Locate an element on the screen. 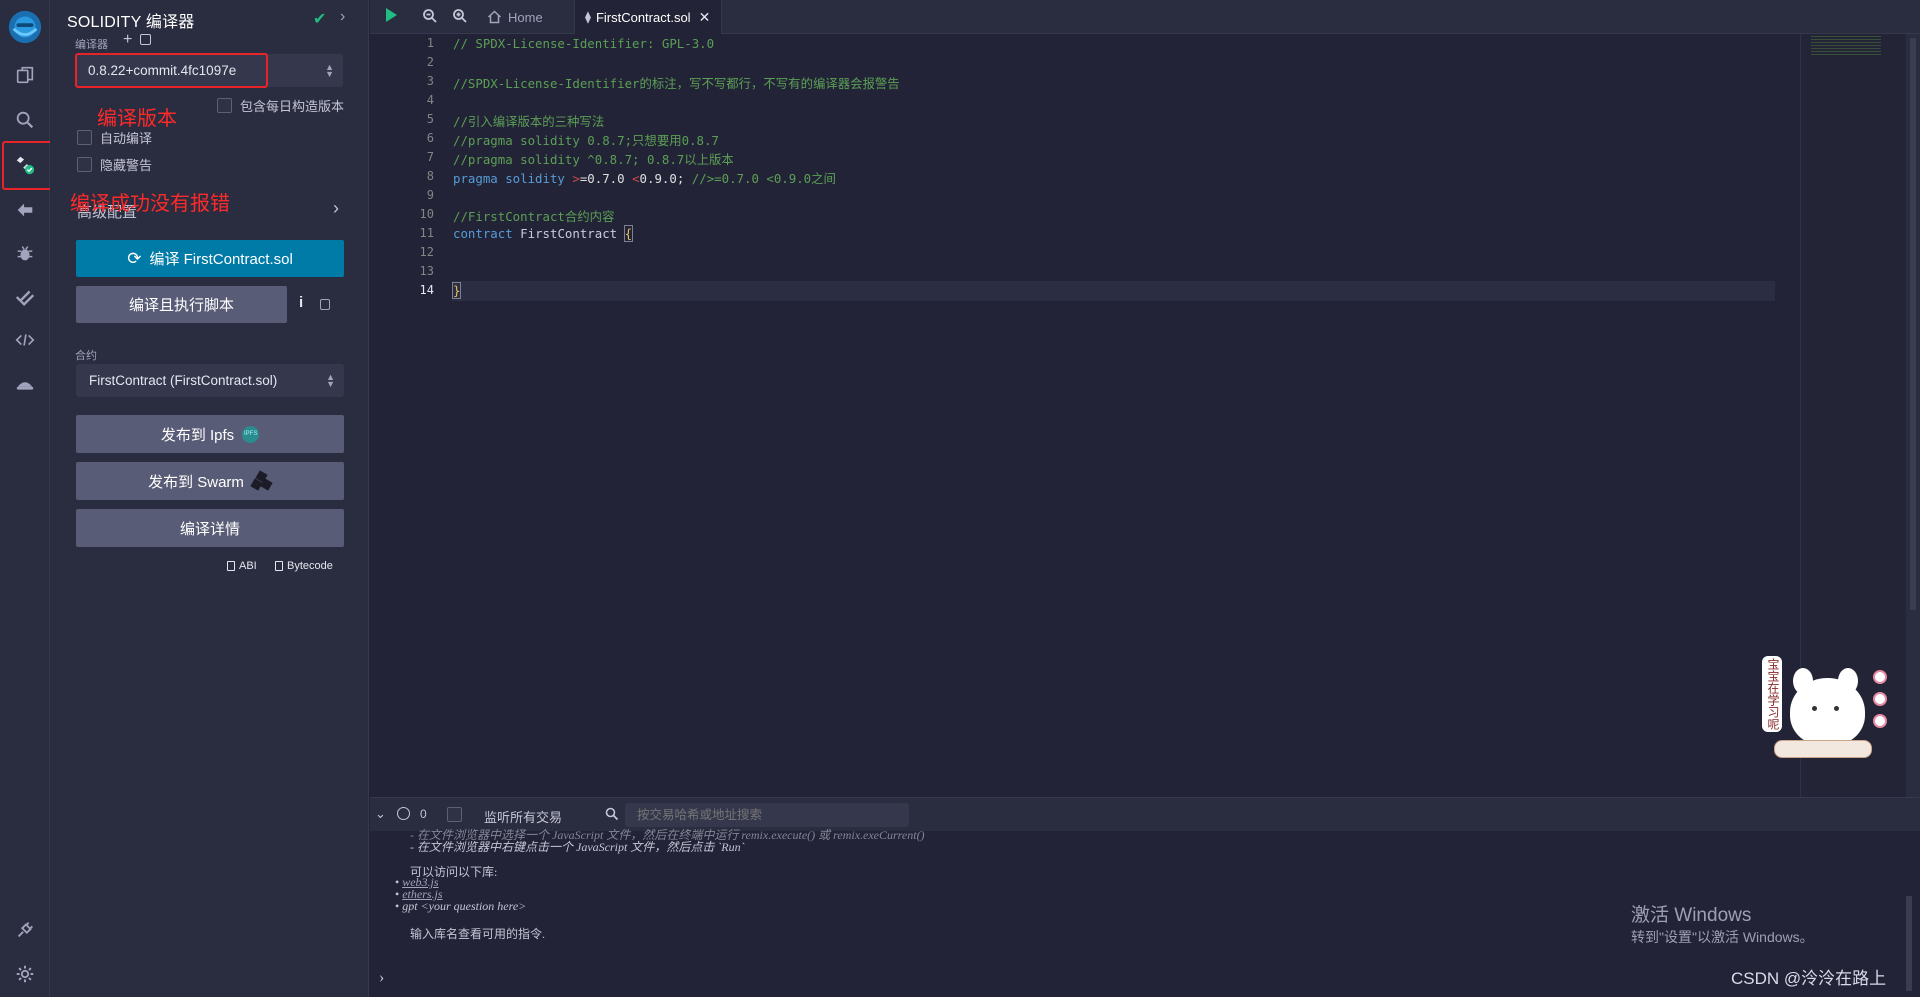  contract-label: 合约 is located at coordinates (86, 356).